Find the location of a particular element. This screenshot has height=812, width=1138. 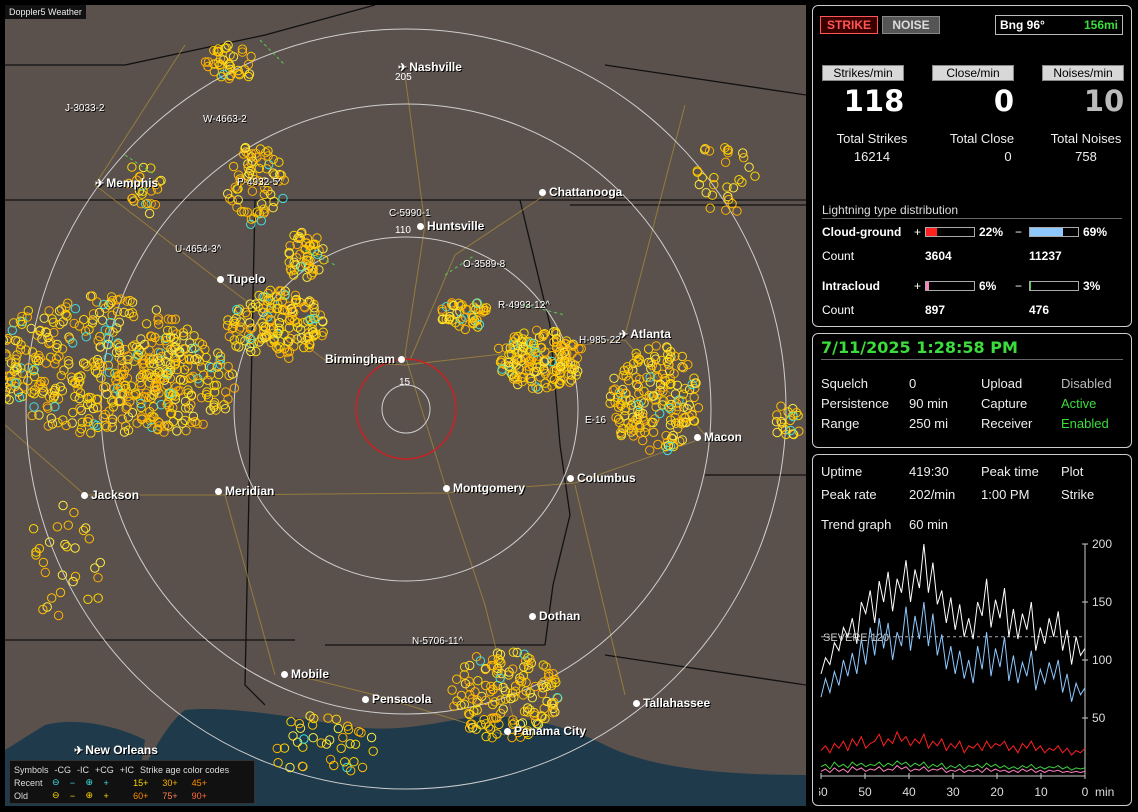

storm-label: H-985-22 is located at coordinates (600, 340).